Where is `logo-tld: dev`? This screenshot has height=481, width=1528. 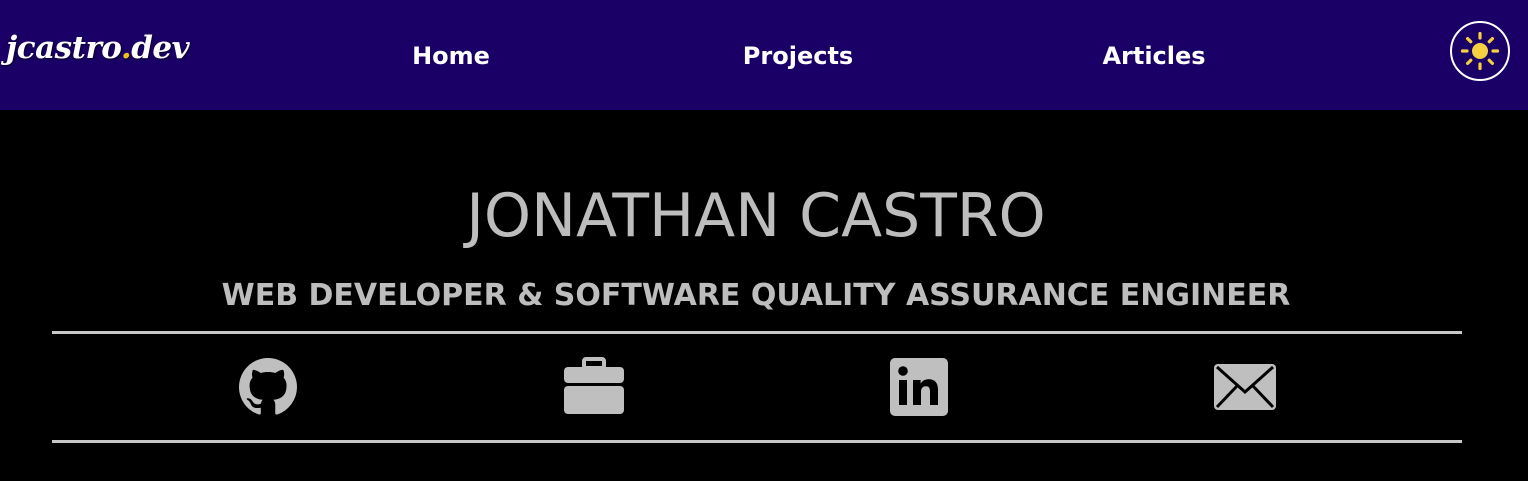 logo-tld: dev is located at coordinates (160, 48).